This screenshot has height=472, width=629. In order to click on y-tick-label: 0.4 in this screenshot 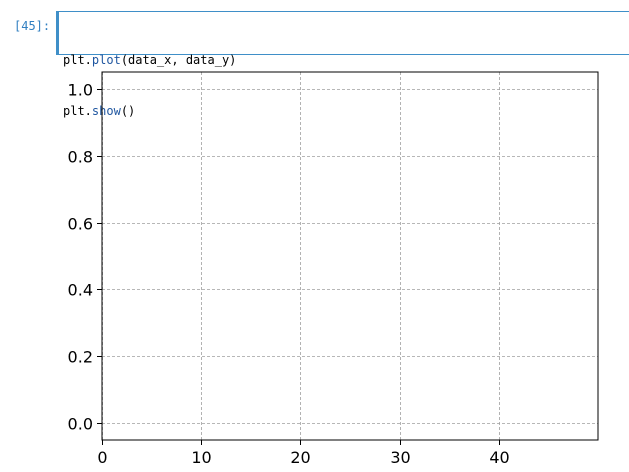, I will do `click(80, 290)`.